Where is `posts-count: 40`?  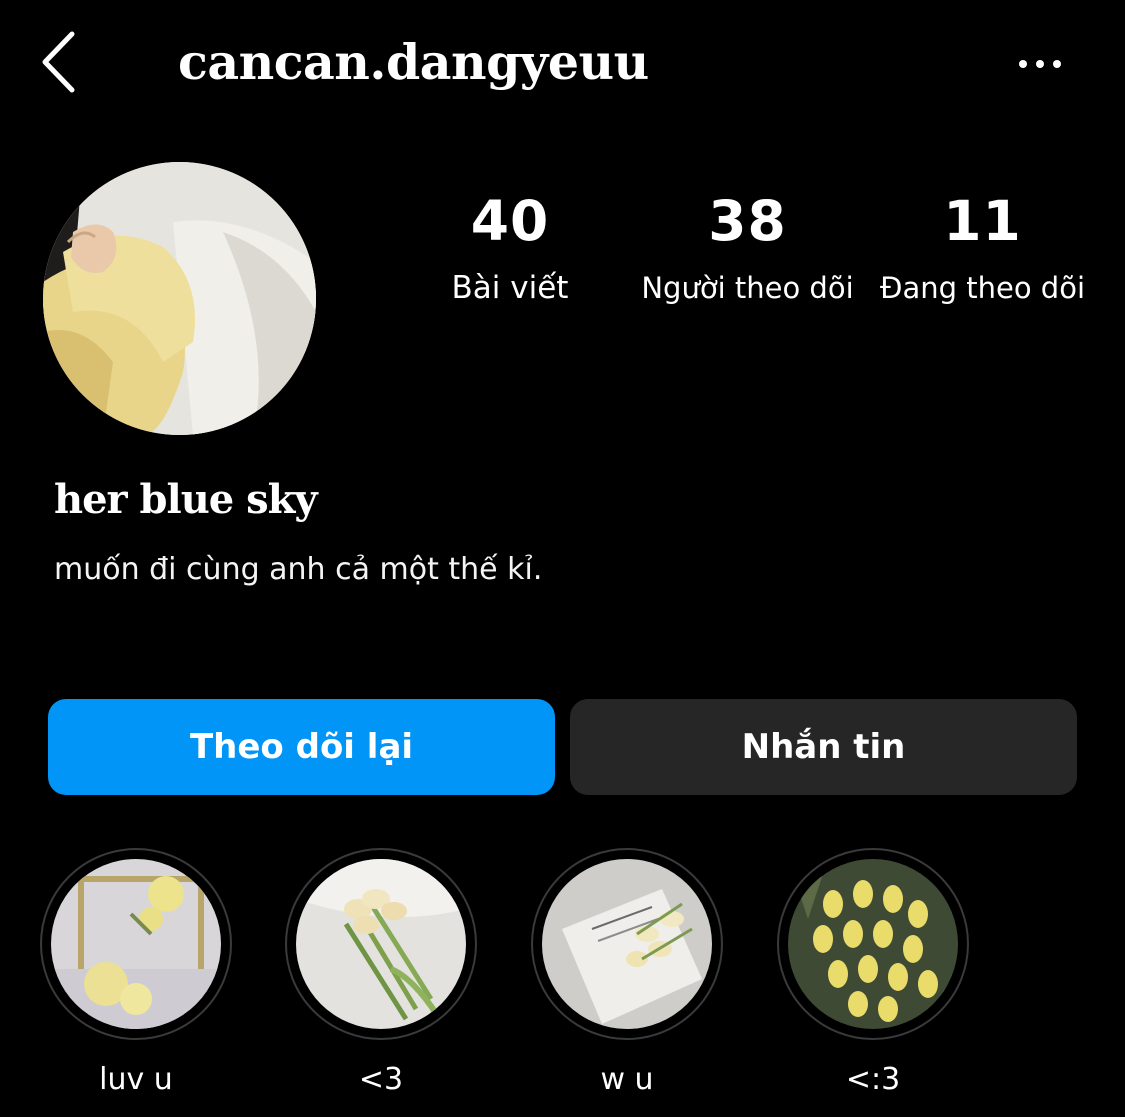
posts-count: 40 is located at coordinates (510, 221).